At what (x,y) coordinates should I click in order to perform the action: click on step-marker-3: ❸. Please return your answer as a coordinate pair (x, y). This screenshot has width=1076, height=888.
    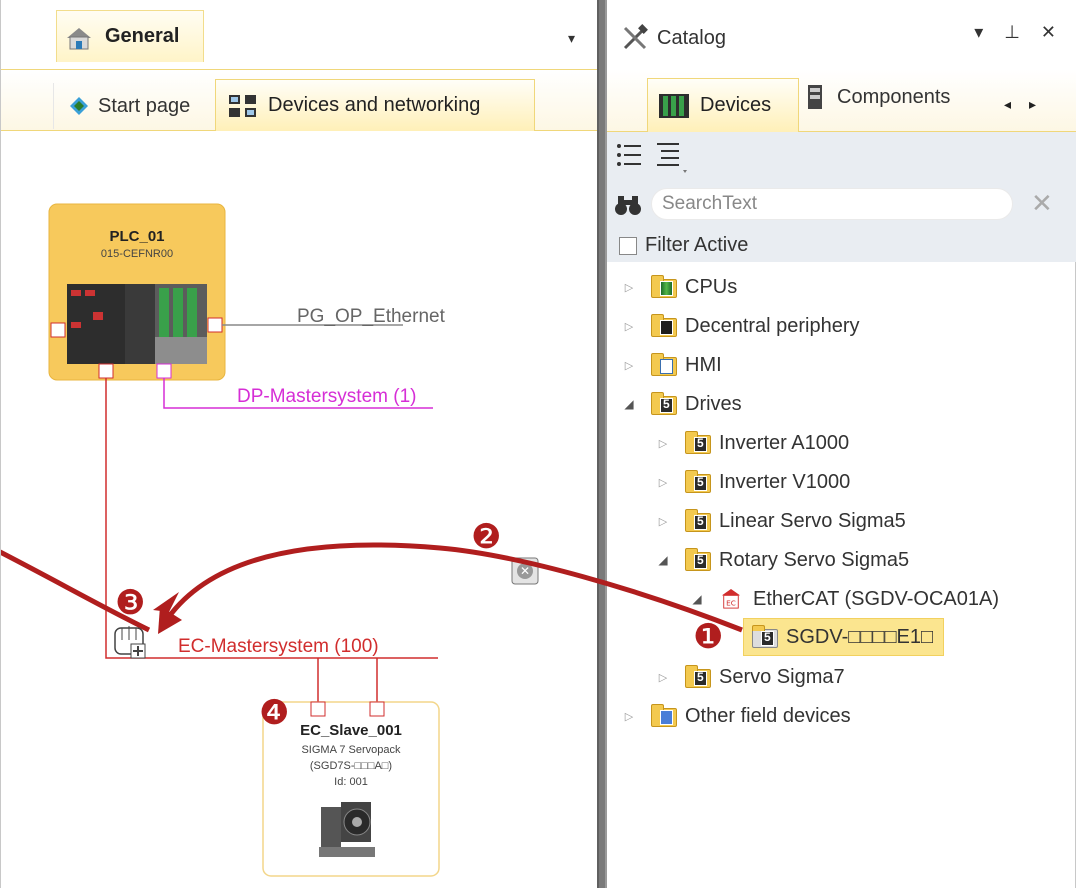
    Looking at the image, I should click on (130, 603).